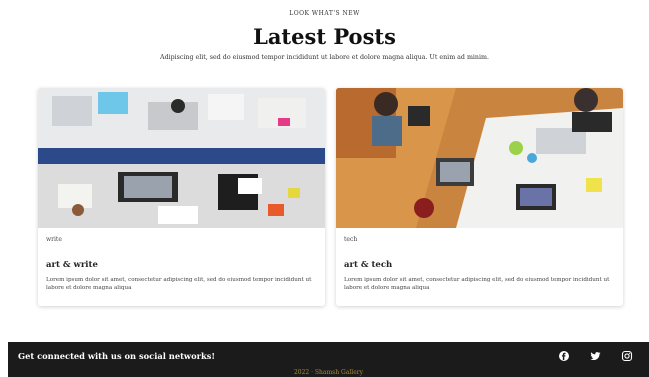 This screenshot has width=649, height=377. Describe the element at coordinates (627, 356) in the screenshot. I see `instagram-icon` at that location.